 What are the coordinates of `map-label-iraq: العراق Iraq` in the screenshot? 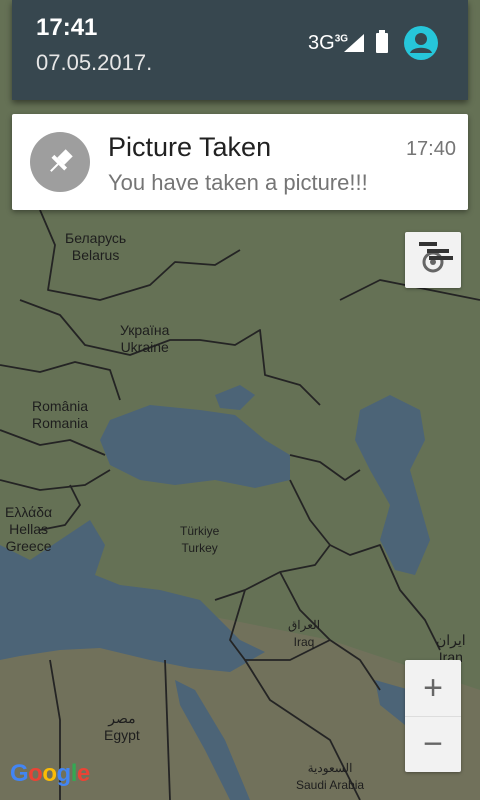 It's located at (304, 633).